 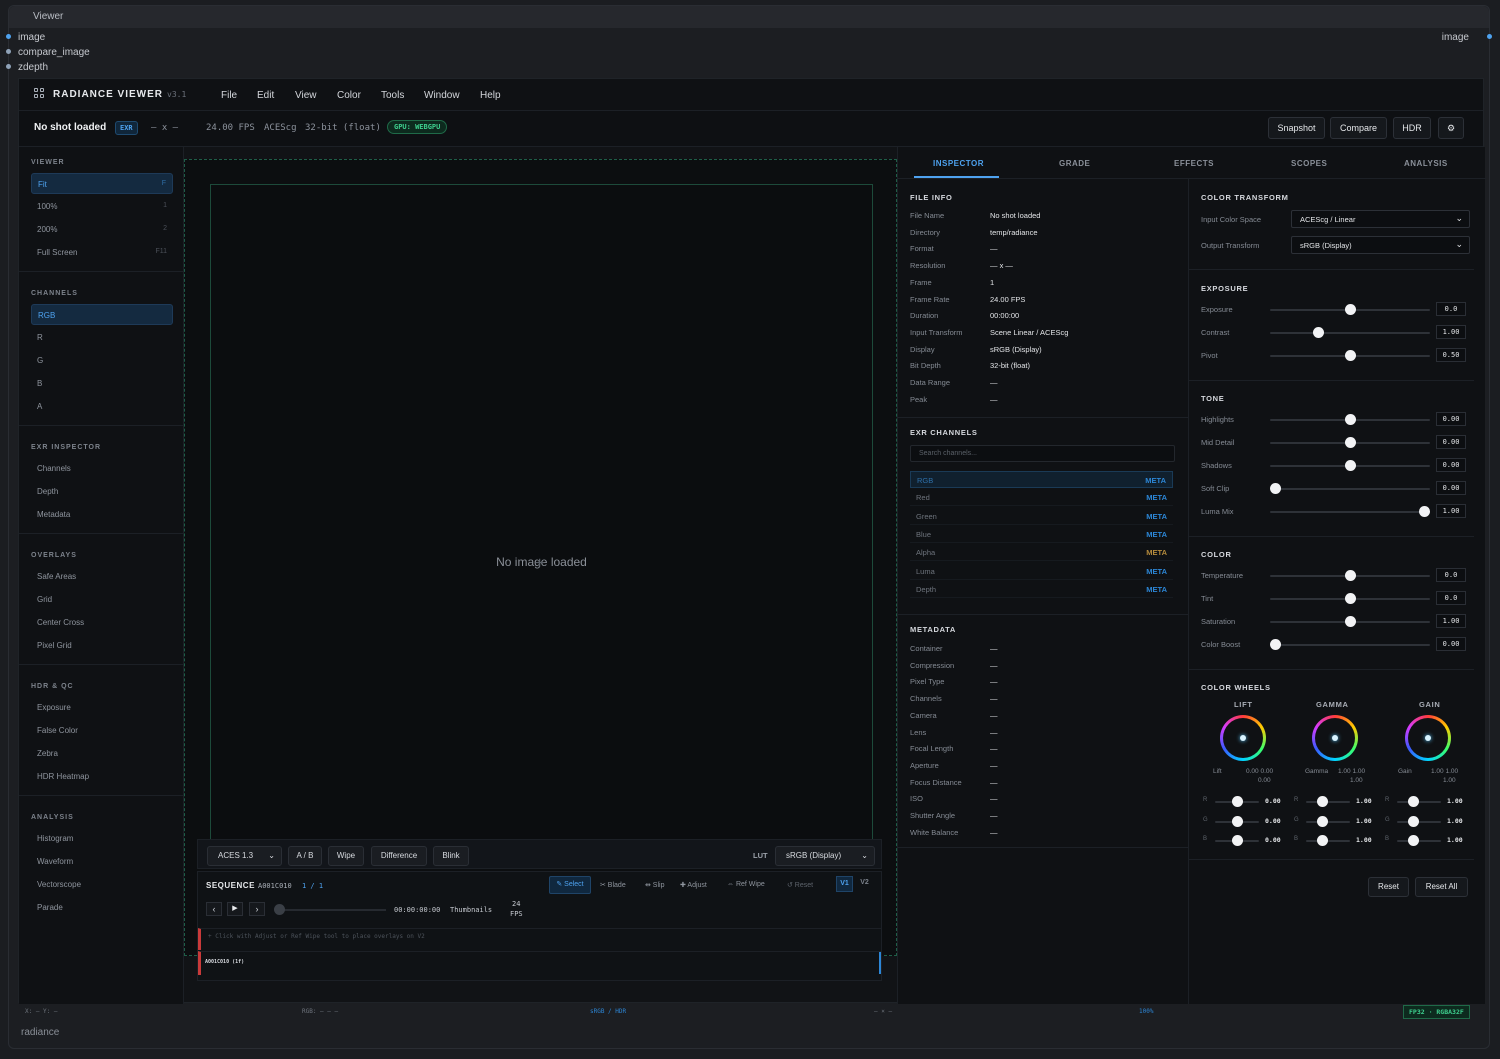 What do you see at coordinates (1380, 245) in the screenshot?
I see `output-transform-select: sRGB (Display) ⌄` at bounding box center [1380, 245].